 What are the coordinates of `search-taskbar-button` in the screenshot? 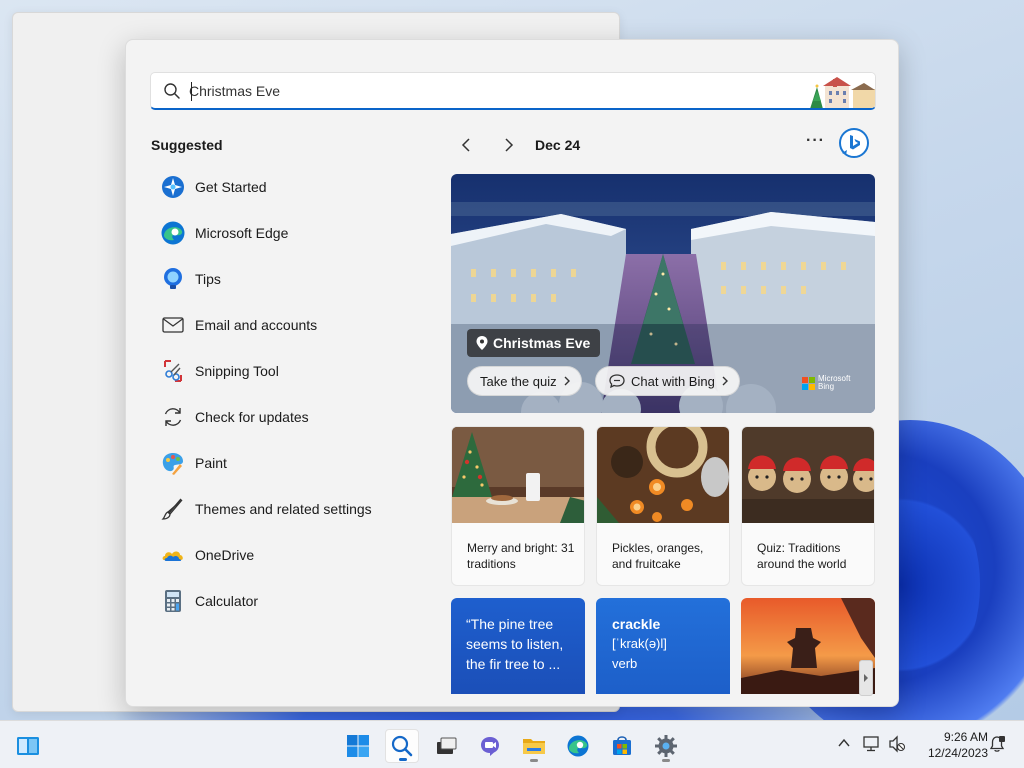 It's located at (402, 746).